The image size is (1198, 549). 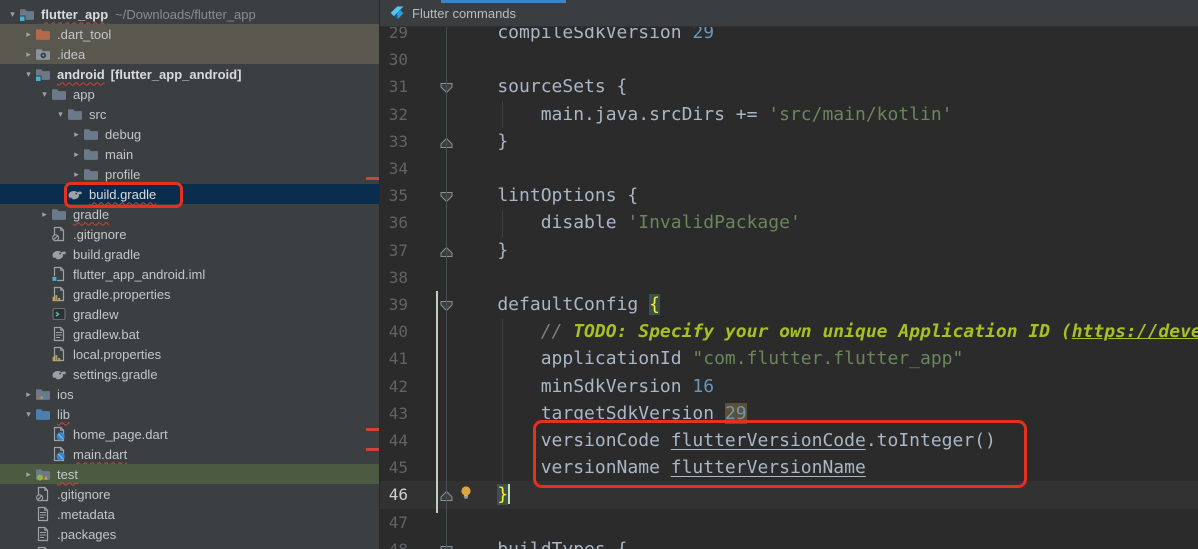 What do you see at coordinates (189, 94) in the screenshot?
I see `tree-item-app: ▾ app` at bounding box center [189, 94].